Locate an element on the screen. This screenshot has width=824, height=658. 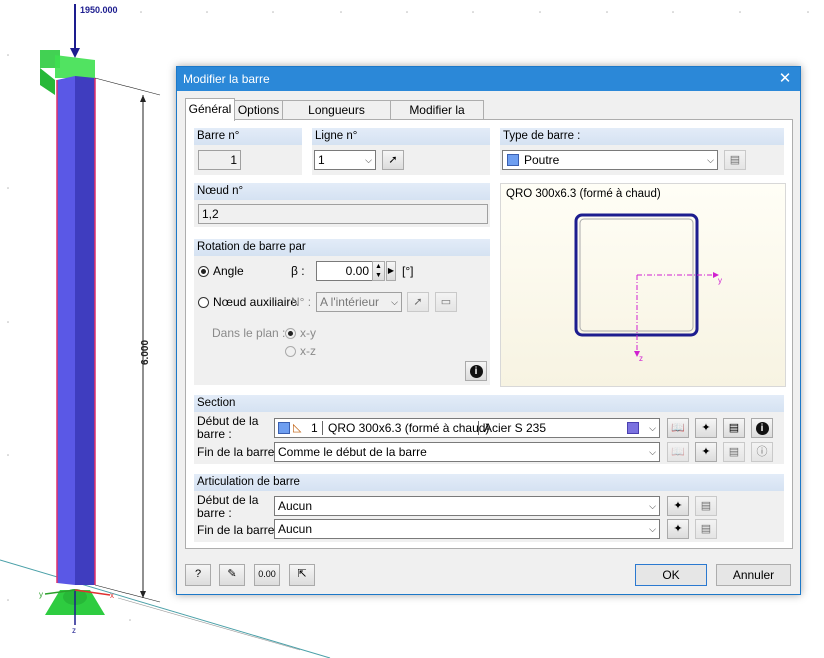
spin-down-icon: ▼ is located at coordinates (378, 275).